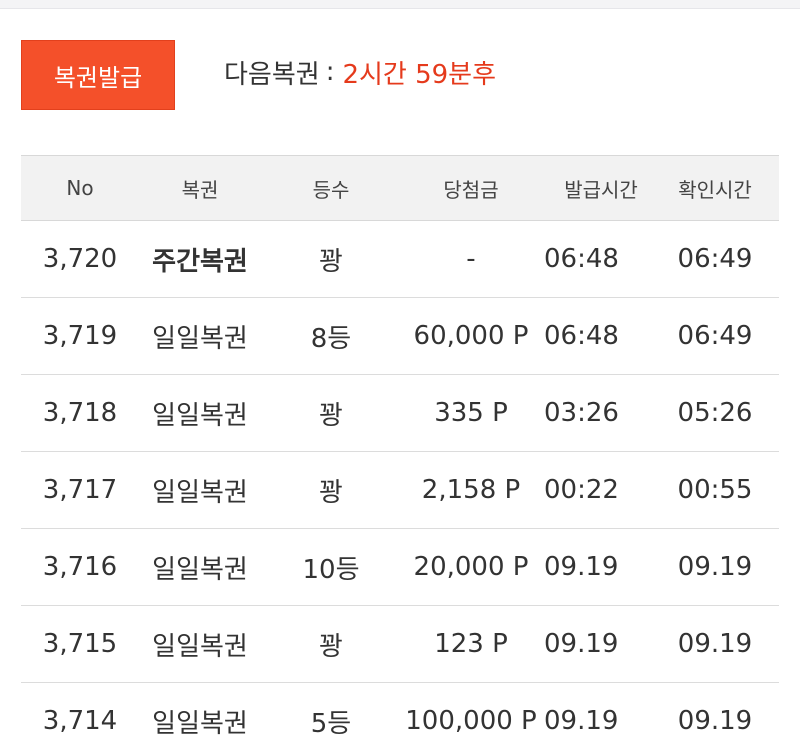 This screenshot has width=800, height=749. Describe the element at coordinates (98, 75) in the screenshot. I see `issue-lottery-button: 복권발급` at that location.